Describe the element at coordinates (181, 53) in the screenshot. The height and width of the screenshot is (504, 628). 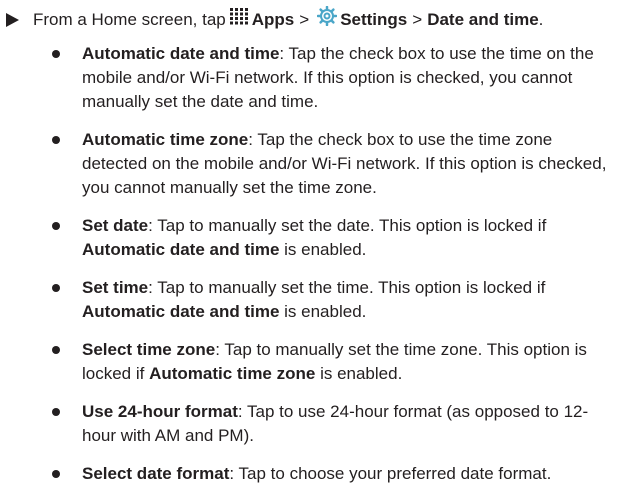
I see `option-term: Automatic date and time` at that location.